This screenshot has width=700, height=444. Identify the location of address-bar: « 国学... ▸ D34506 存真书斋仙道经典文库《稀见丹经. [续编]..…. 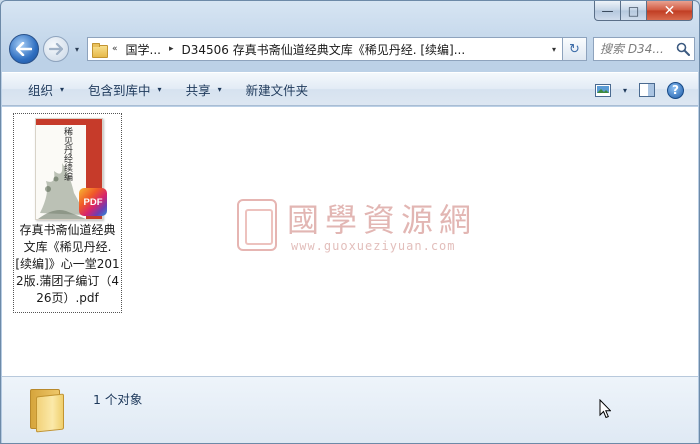
(325, 49).